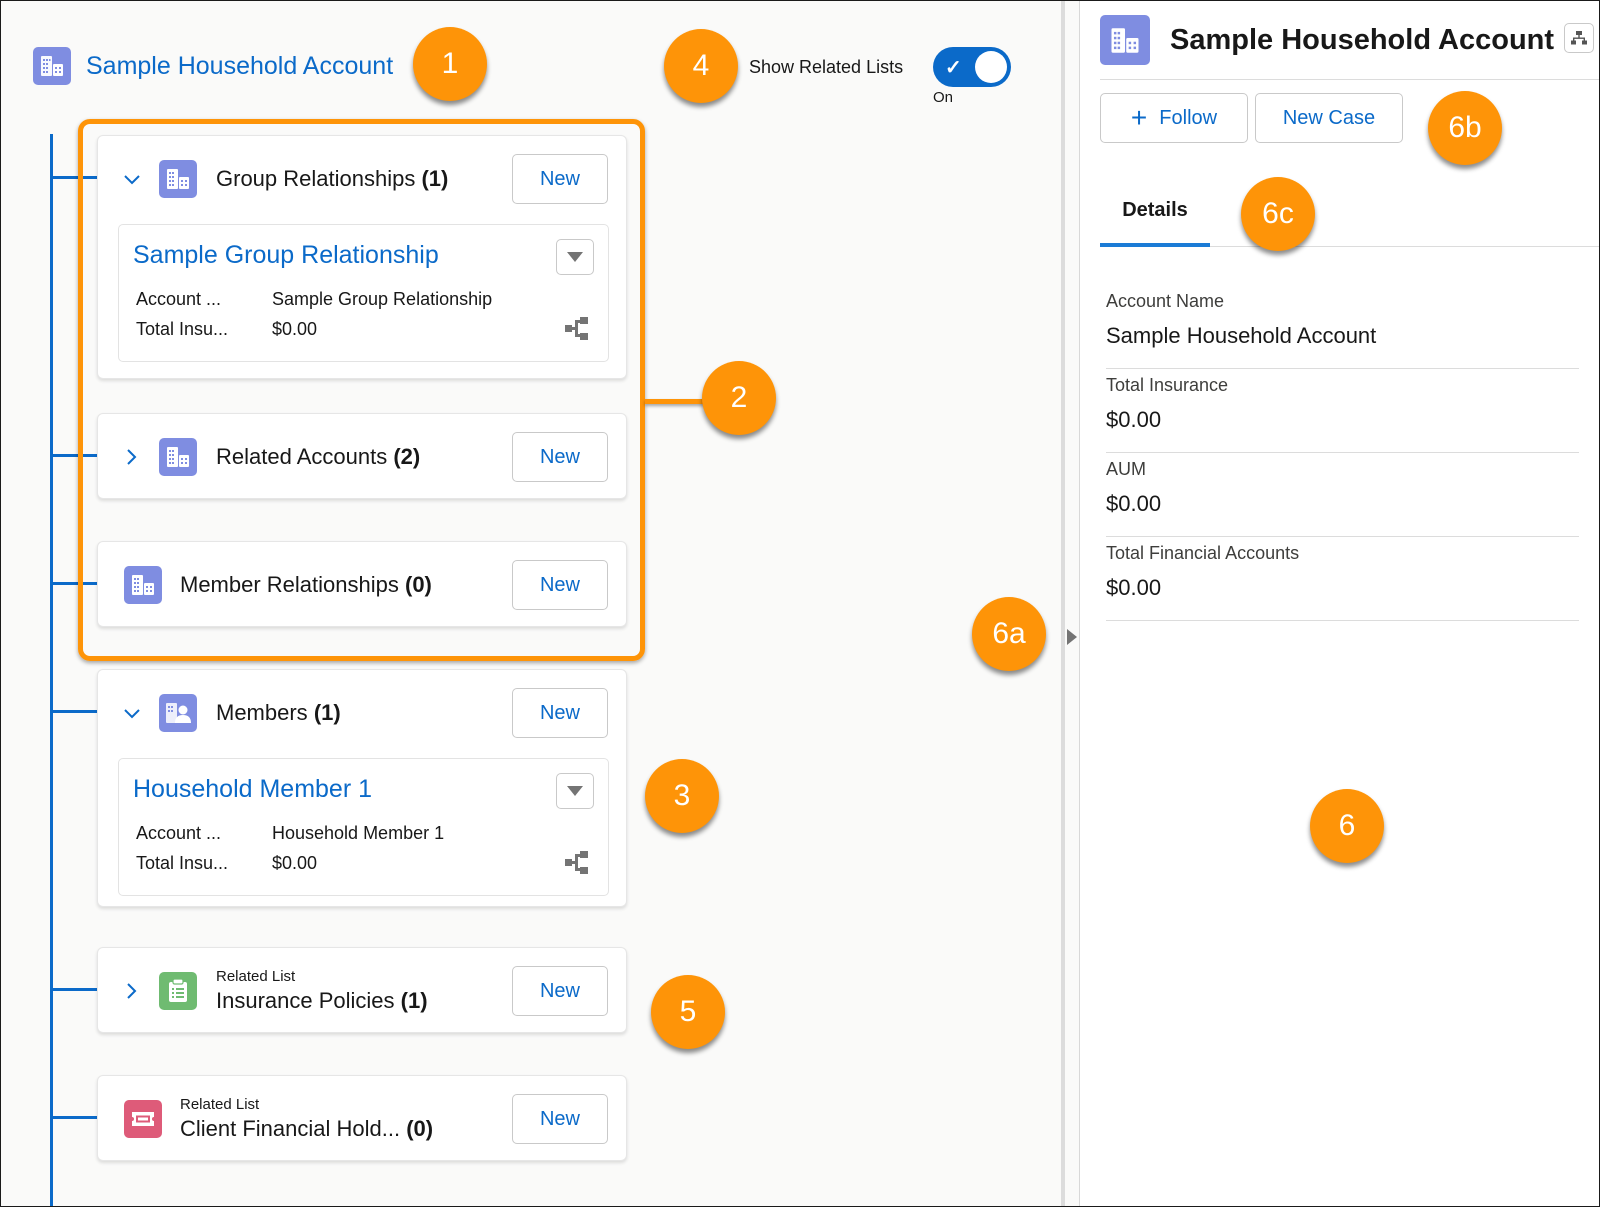 Image resolution: width=1600 pixels, height=1207 pixels. I want to click on field-label: Total Financial Accounts, so click(1203, 553).